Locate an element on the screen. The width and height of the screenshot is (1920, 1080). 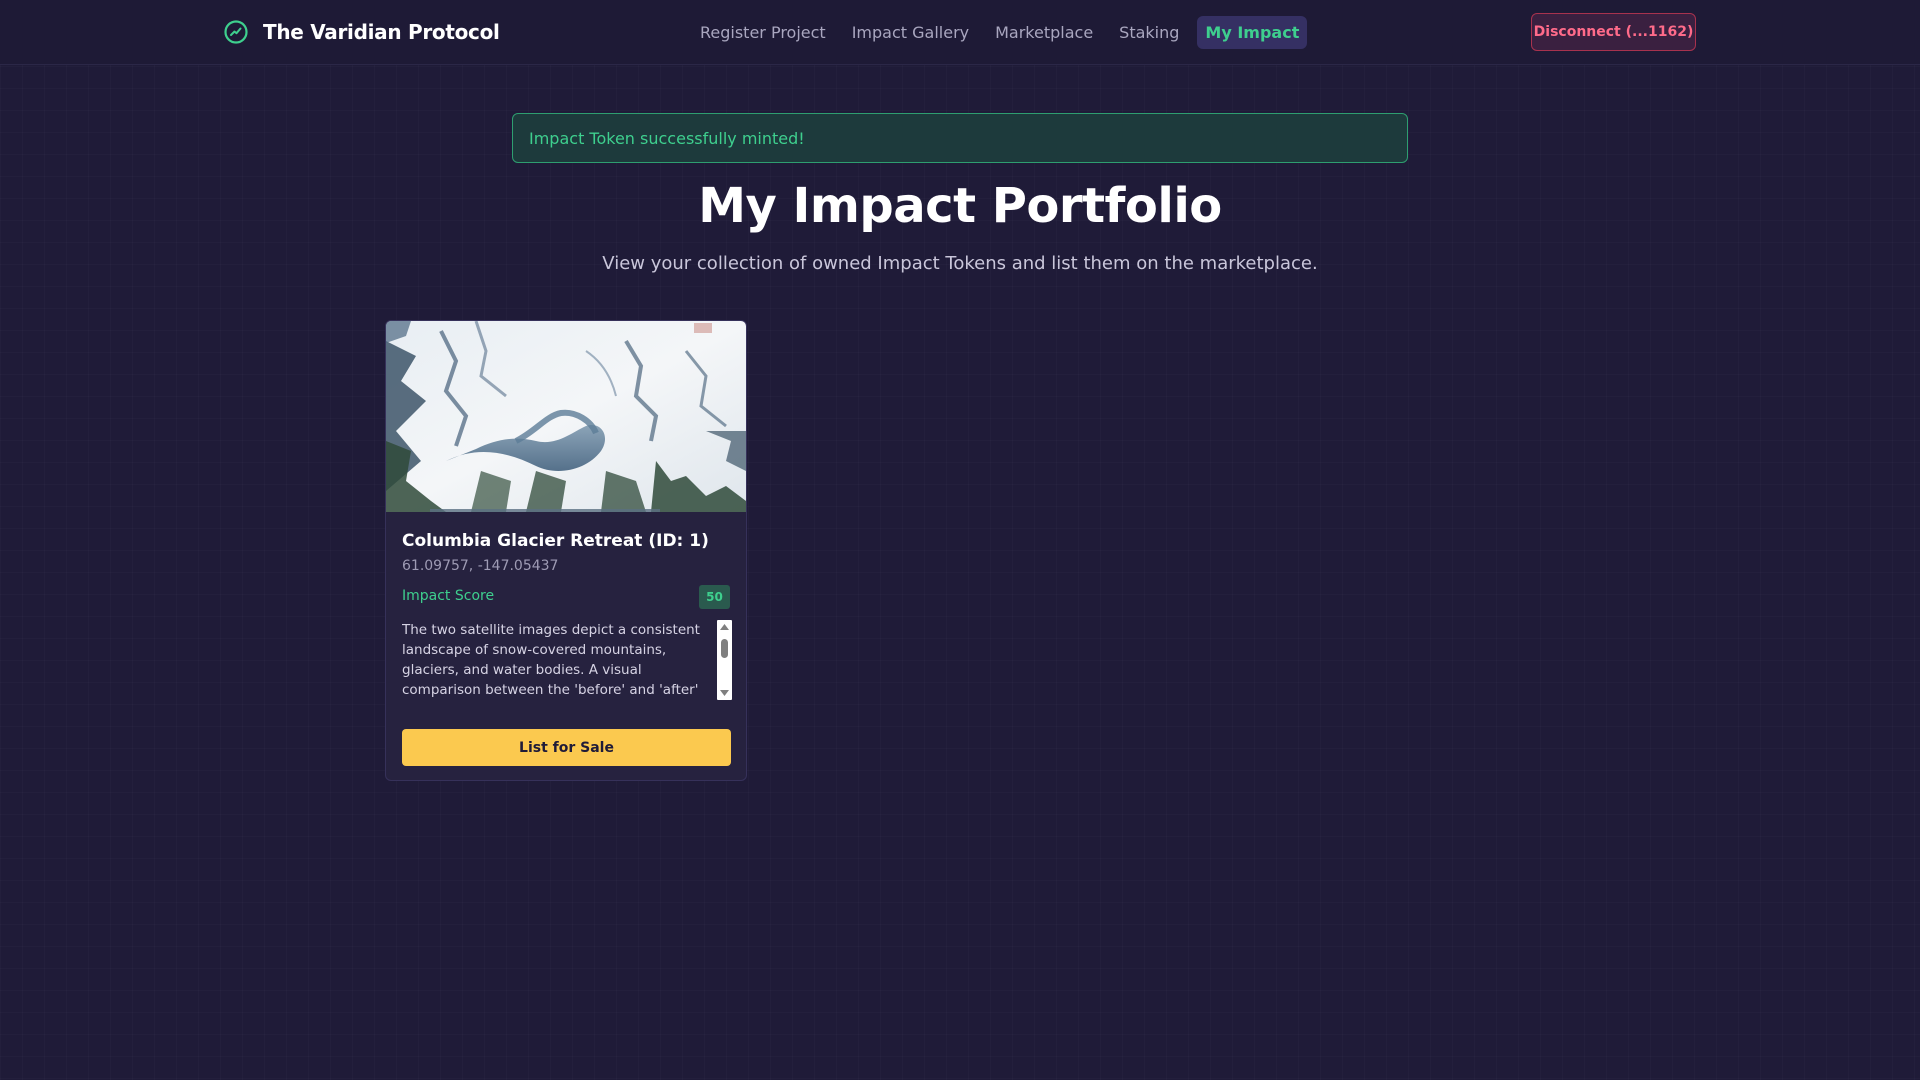
token-title: Columbia Glacier Retreat (ID: 1) is located at coordinates (555, 541).